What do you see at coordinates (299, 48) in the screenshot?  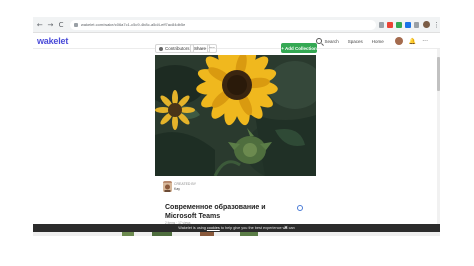 I see `add-collection-button: + Add Collection` at bounding box center [299, 48].